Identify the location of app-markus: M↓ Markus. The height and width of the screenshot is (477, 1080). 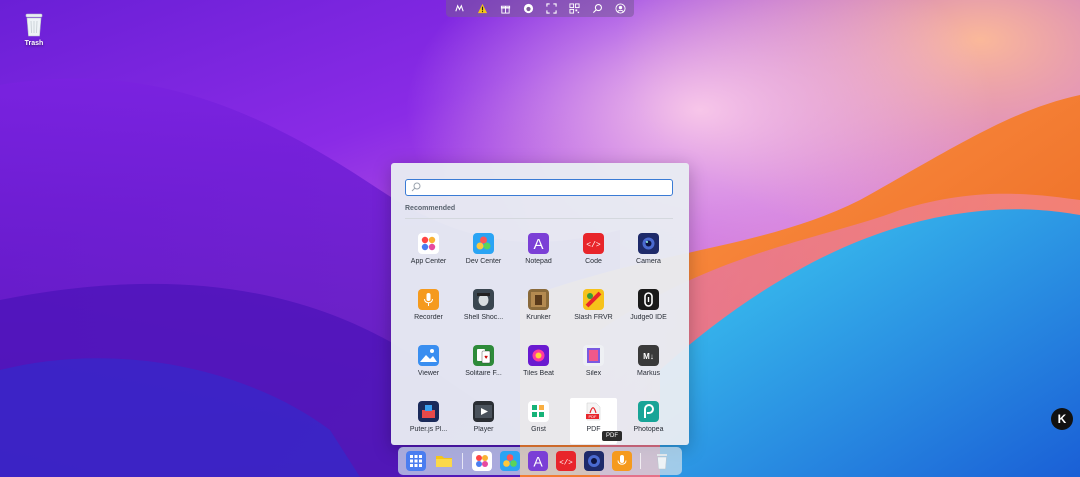
(648, 365).